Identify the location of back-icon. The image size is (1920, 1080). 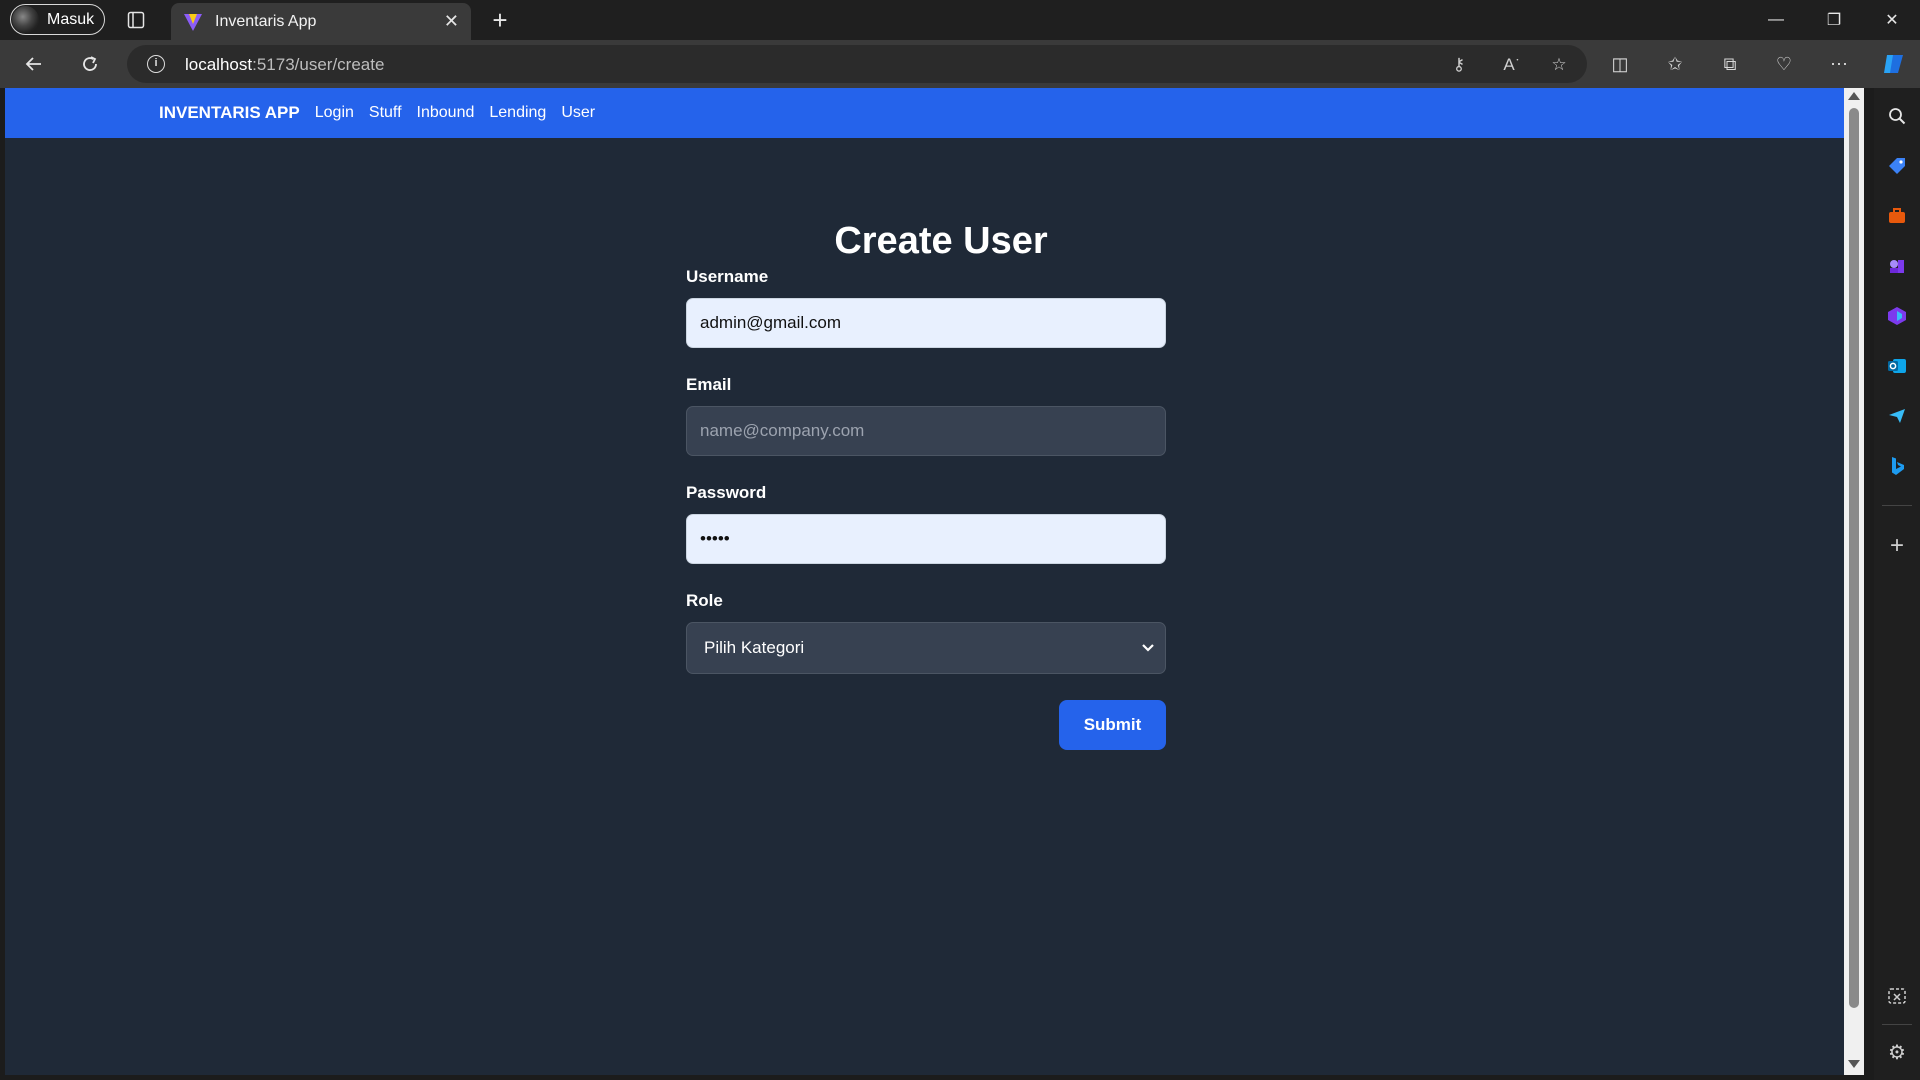
(34, 64).